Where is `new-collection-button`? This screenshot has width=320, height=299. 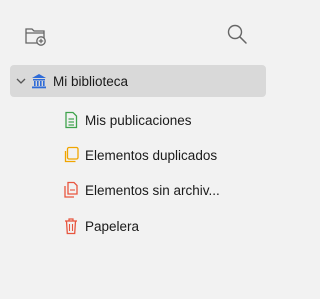
new-collection-button is located at coordinates (36, 36).